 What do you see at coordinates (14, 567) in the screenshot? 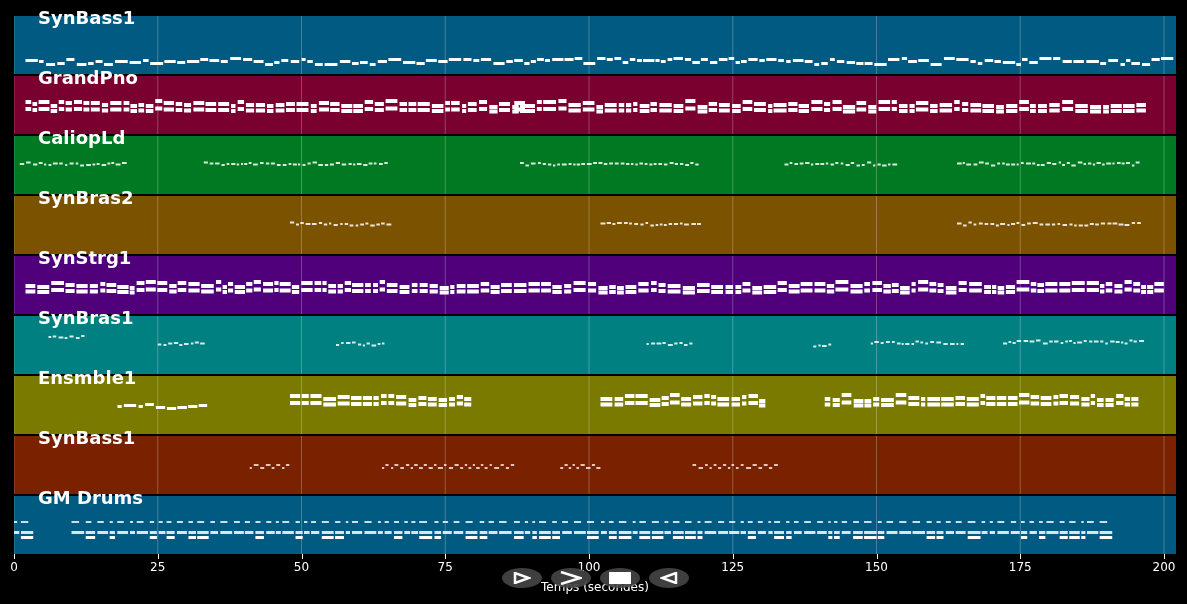
I see `tick-label: 0` at bounding box center [14, 567].